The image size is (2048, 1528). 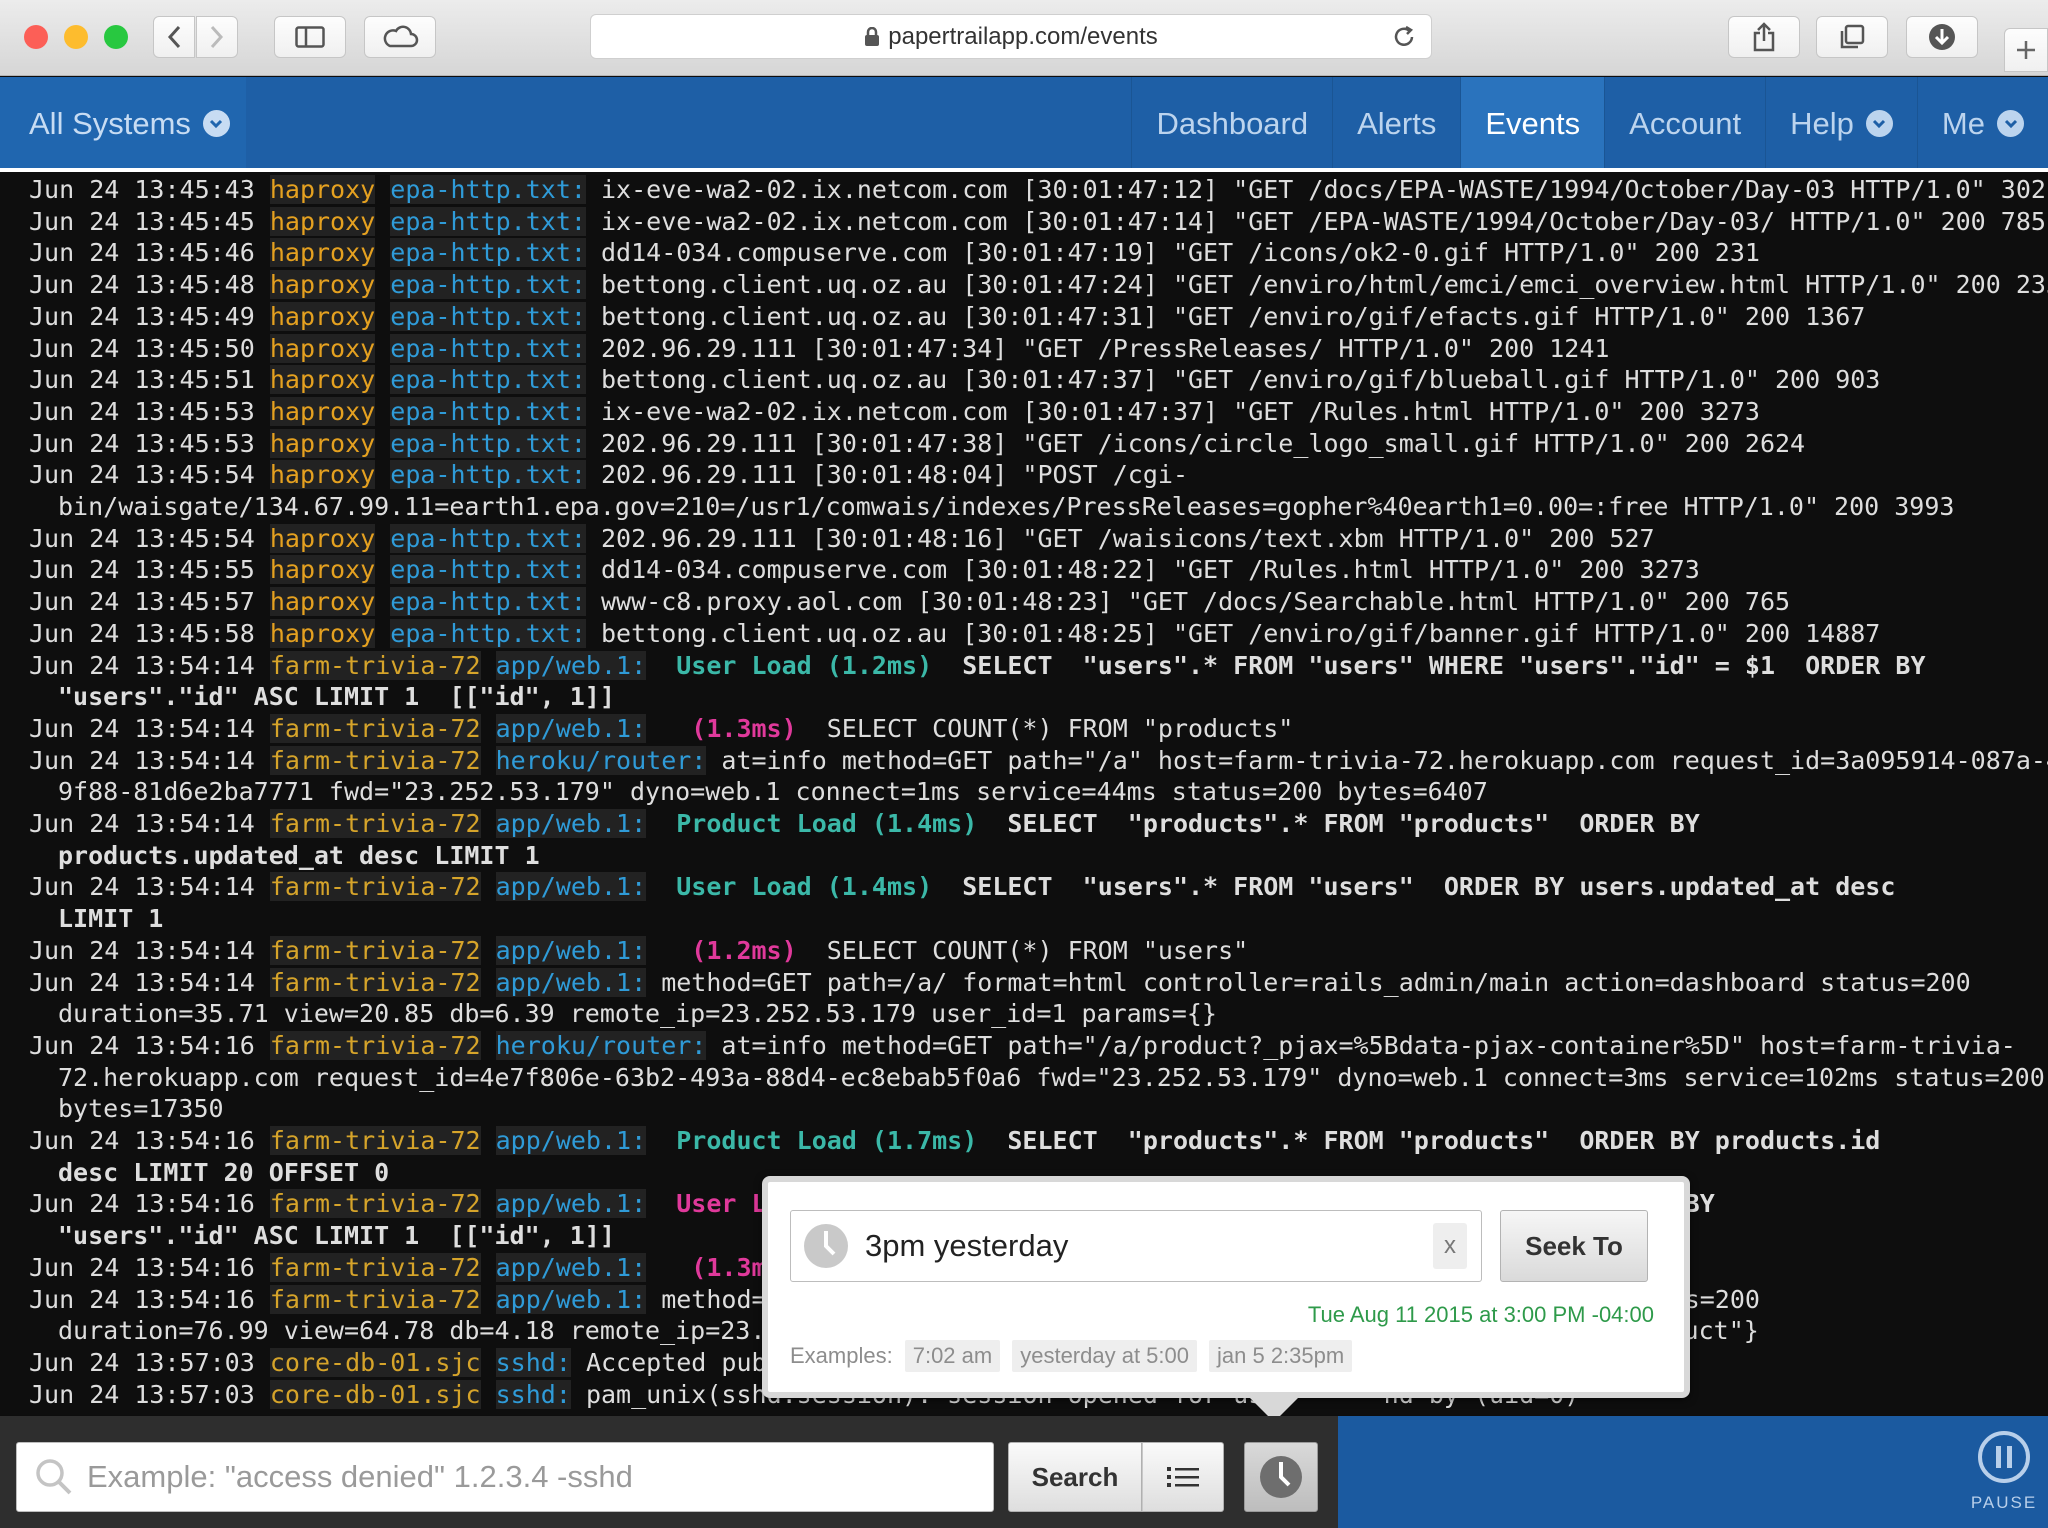 I want to click on all-systems-dropdown: All Systems, so click(x=123, y=123).